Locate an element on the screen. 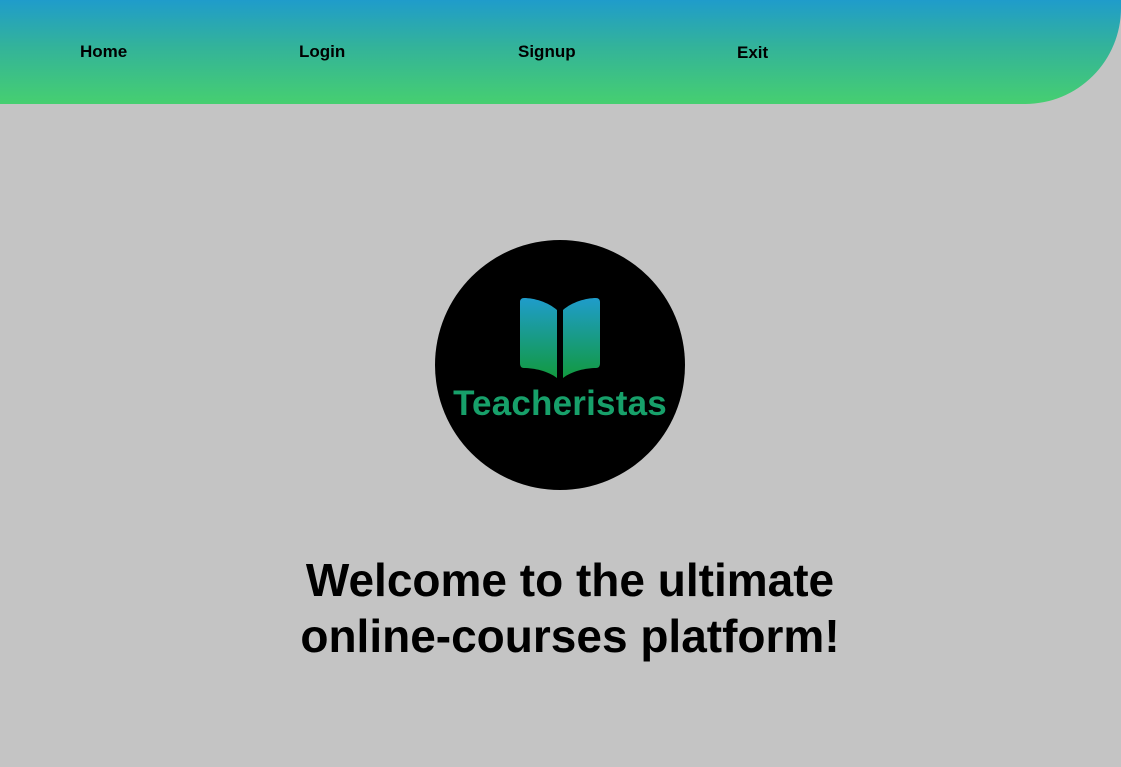 The height and width of the screenshot is (767, 1121). top-navbar: Home Login Signup Exit is located at coordinates (560, 52).